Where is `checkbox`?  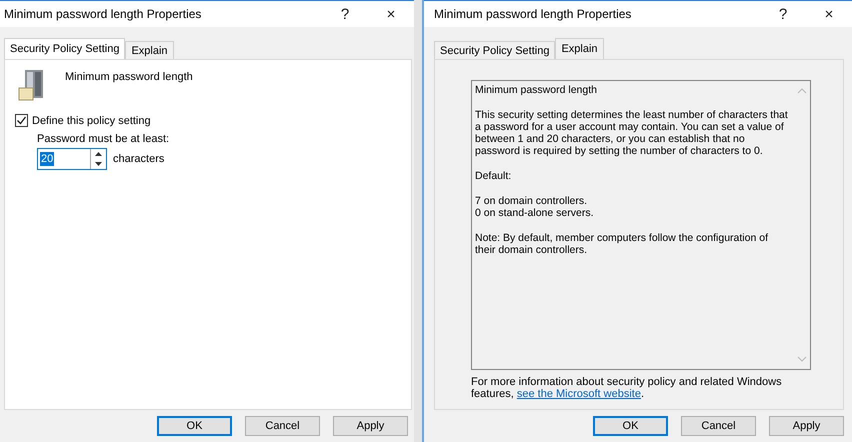 checkbox is located at coordinates (21, 120).